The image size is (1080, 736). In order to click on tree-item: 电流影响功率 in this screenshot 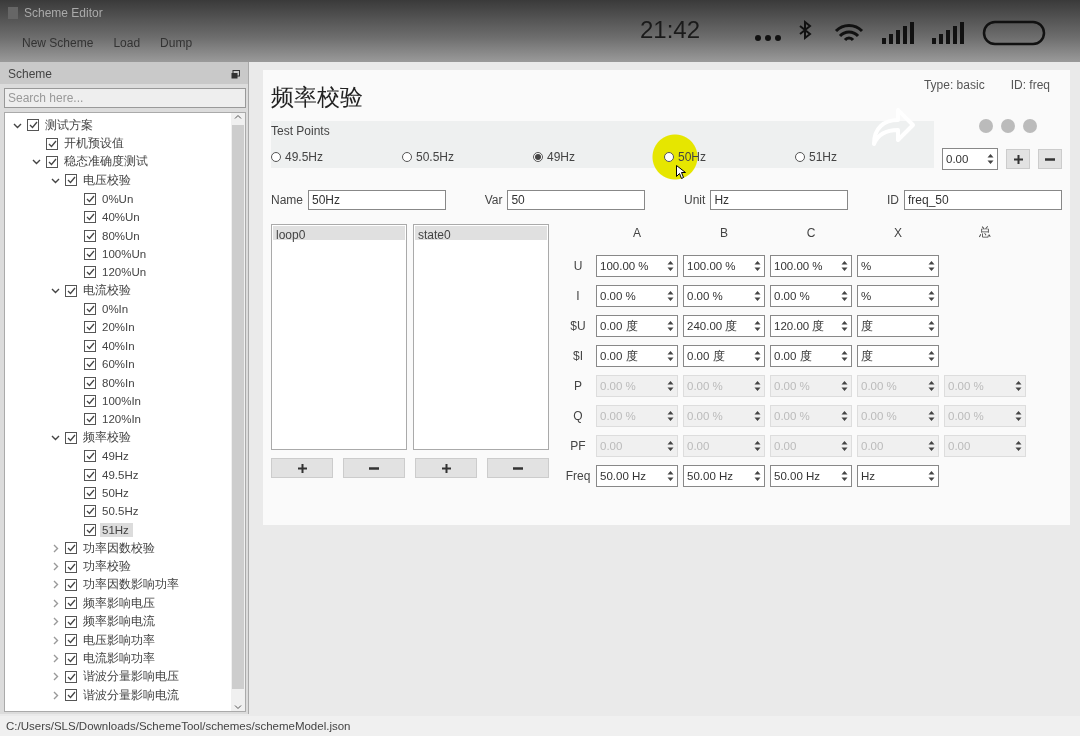, I will do `click(120, 658)`.